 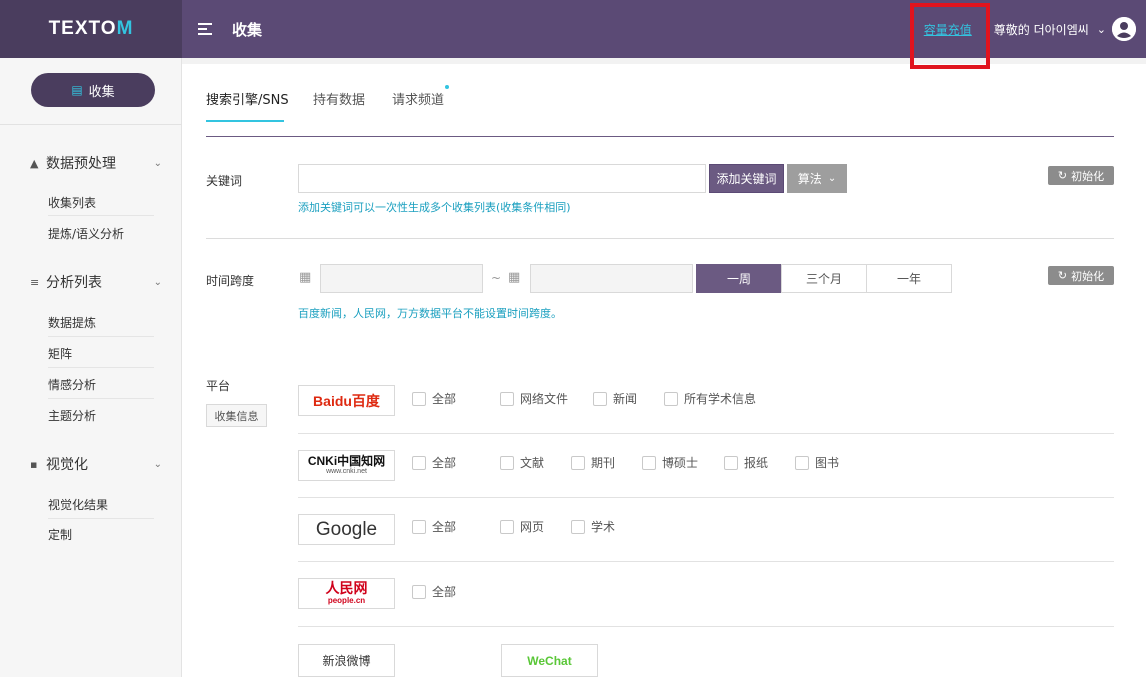 I want to click on collect-button: ▤ 收集, so click(x=93, y=90).